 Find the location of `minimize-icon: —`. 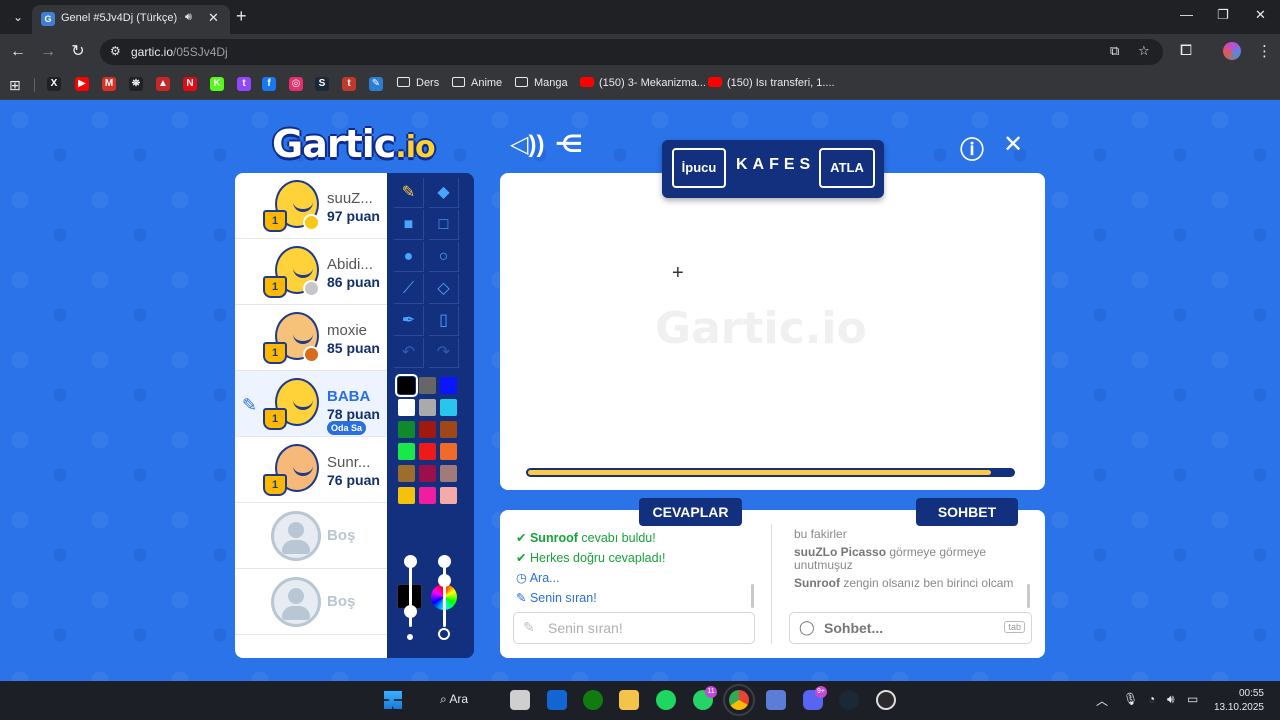

minimize-icon: — is located at coordinates (1186, 14).